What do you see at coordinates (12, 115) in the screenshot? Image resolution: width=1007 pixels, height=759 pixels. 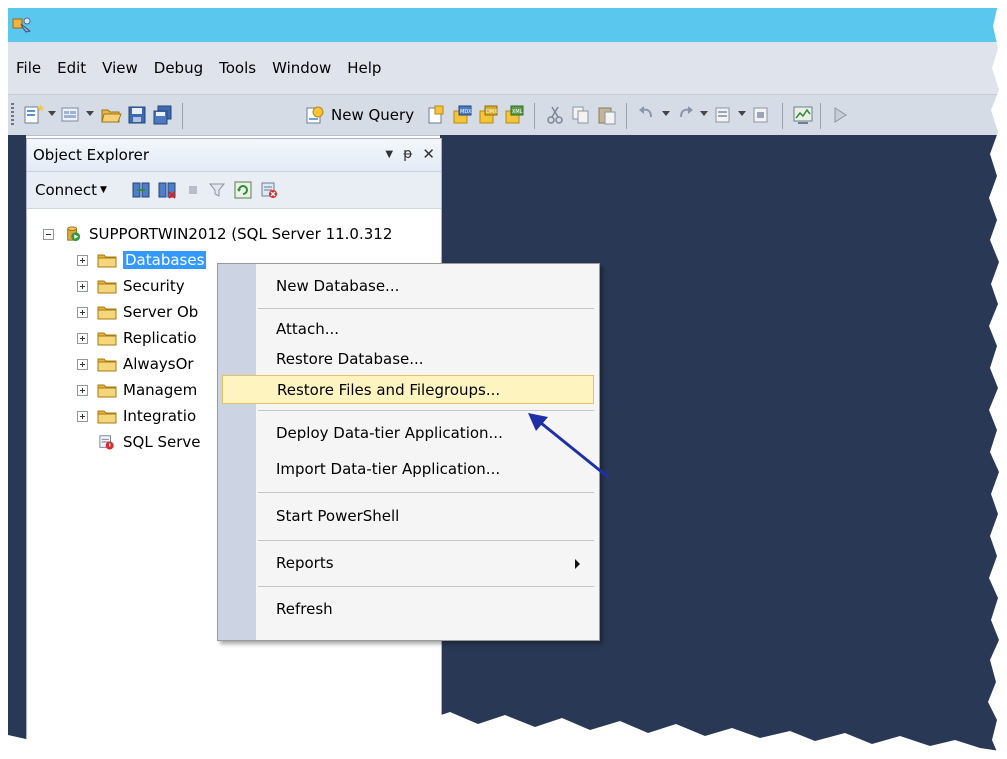 I see `toolbar-grip` at bounding box center [12, 115].